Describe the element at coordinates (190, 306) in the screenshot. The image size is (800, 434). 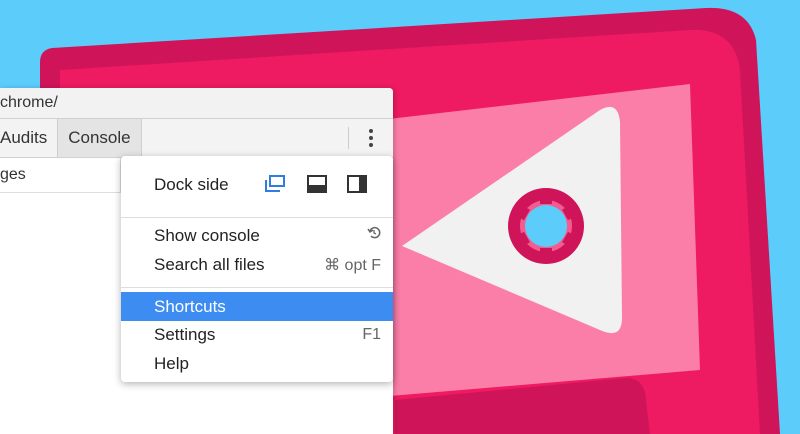
I see `menu-item-label: Shortcuts` at that location.